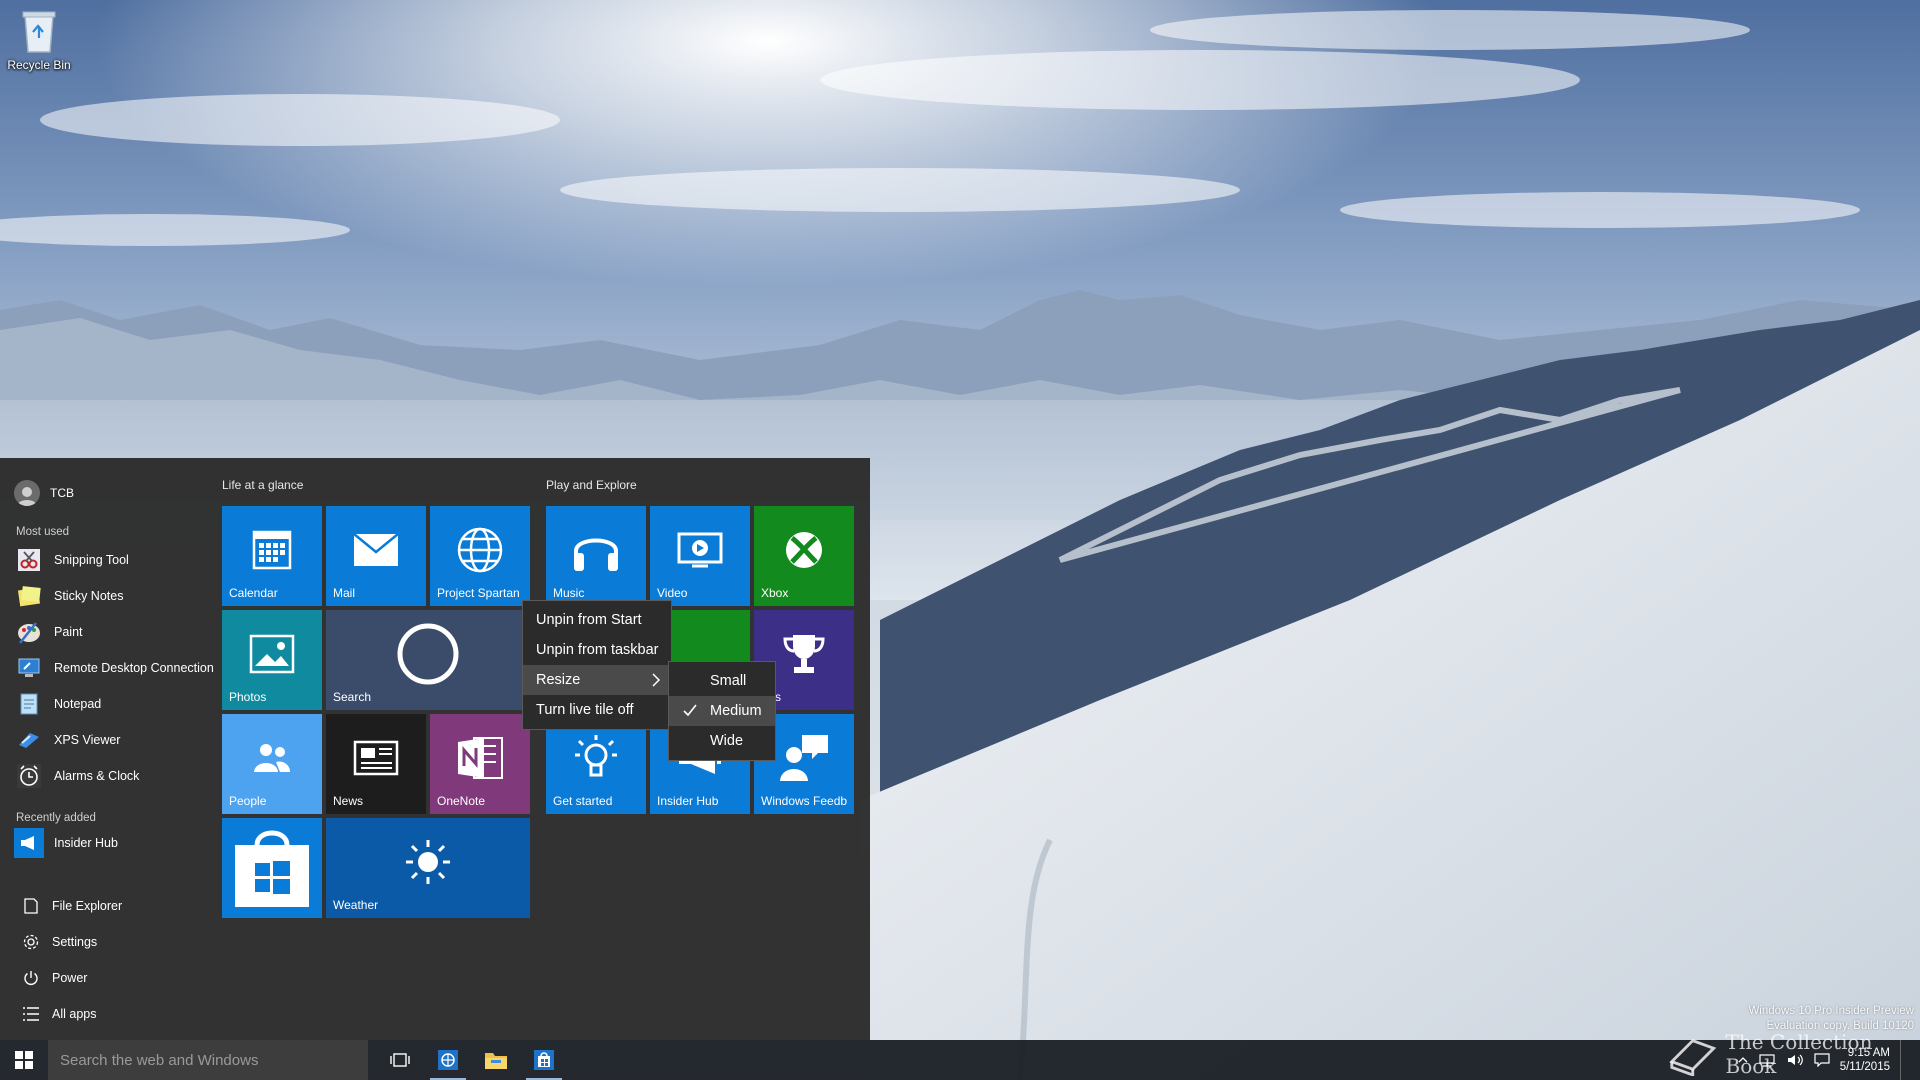 This screenshot has width=1920, height=1080. Describe the element at coordinates (29, 843) in the screenshot. I see `megaphone-icon` at that location.